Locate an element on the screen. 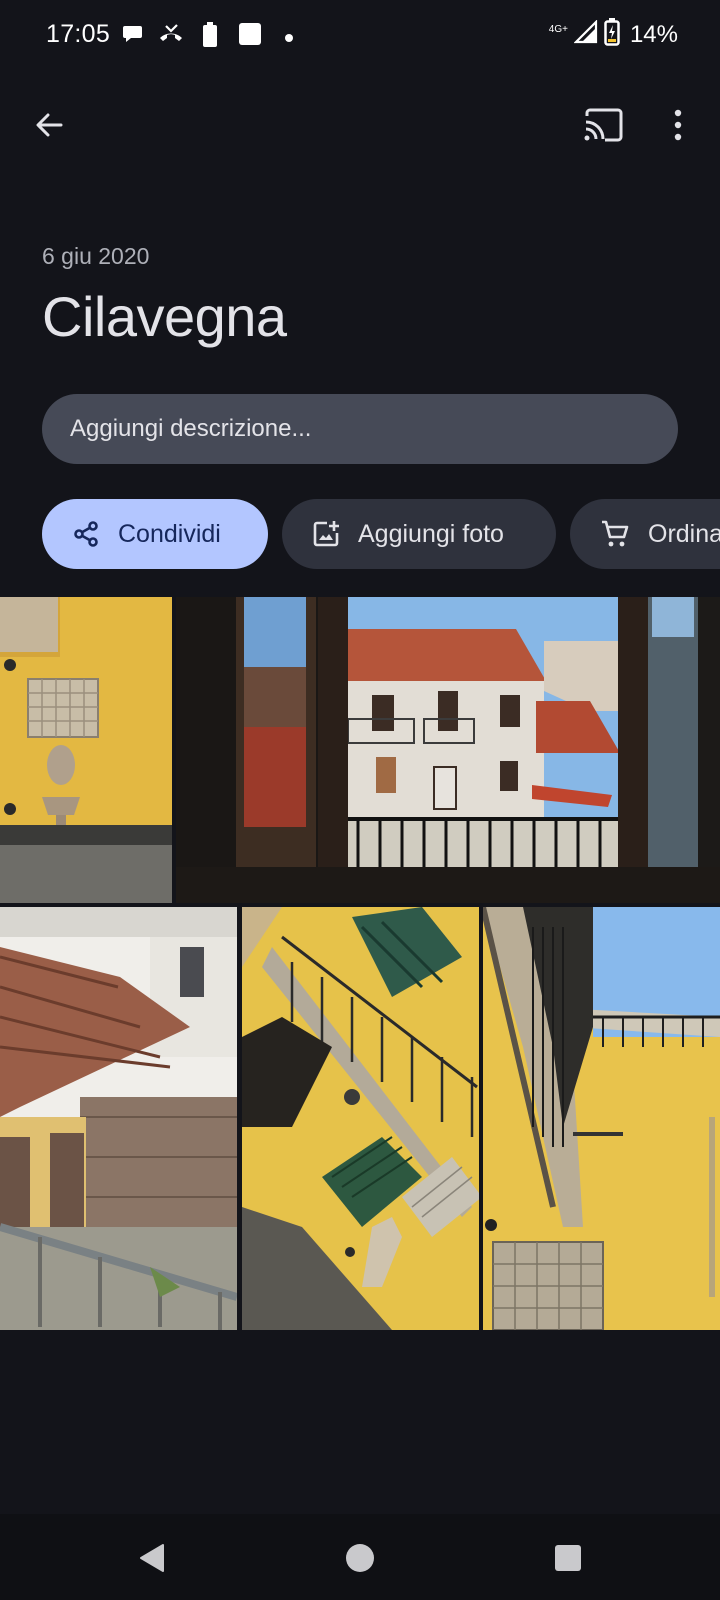  back-button is located at coordinates (49, 125).